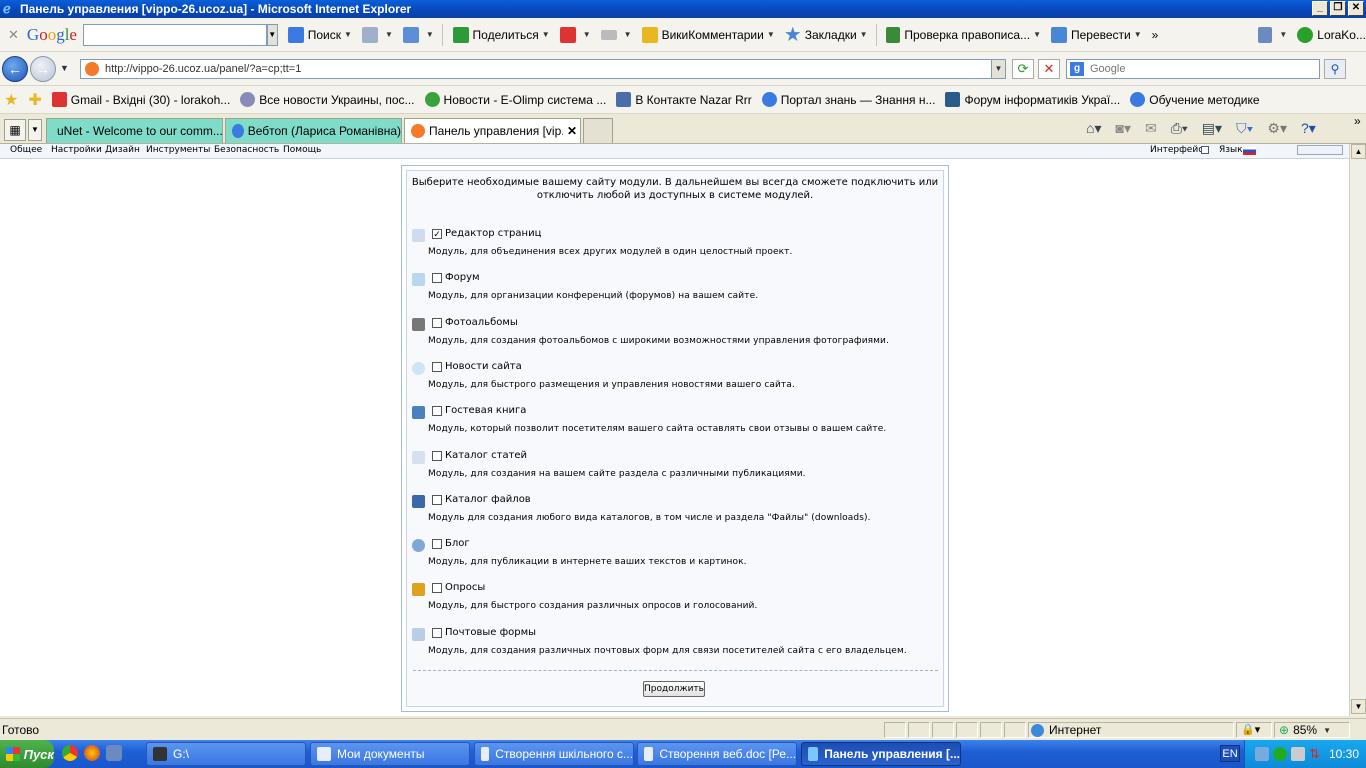 Image resolution: width=1366 pixels, height=768 pixels. What do you see at coordinates (1195, 99) in the screenshot?
I see `favorite-link-methods: Обучение методике` at bounding box center [1195, 99].